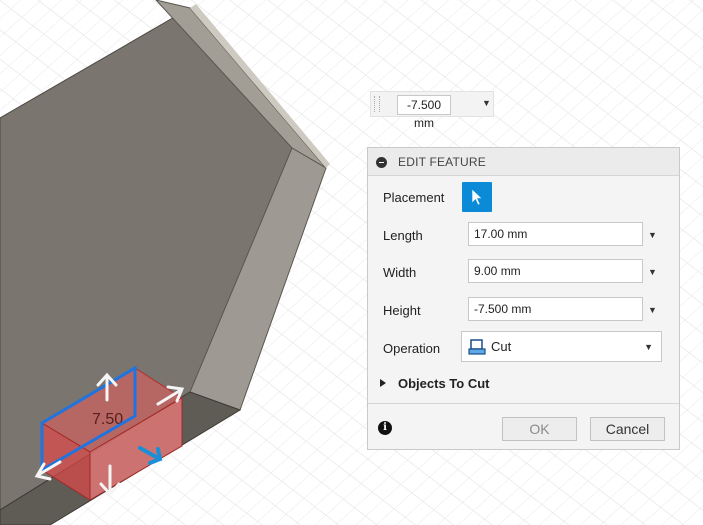 Image resolution: width=703 pixels, height=525 pixels. What do you see at coordinates (381, 162) in the screenshot?
I see `collapse-icon` at bounding box center [381, 162].